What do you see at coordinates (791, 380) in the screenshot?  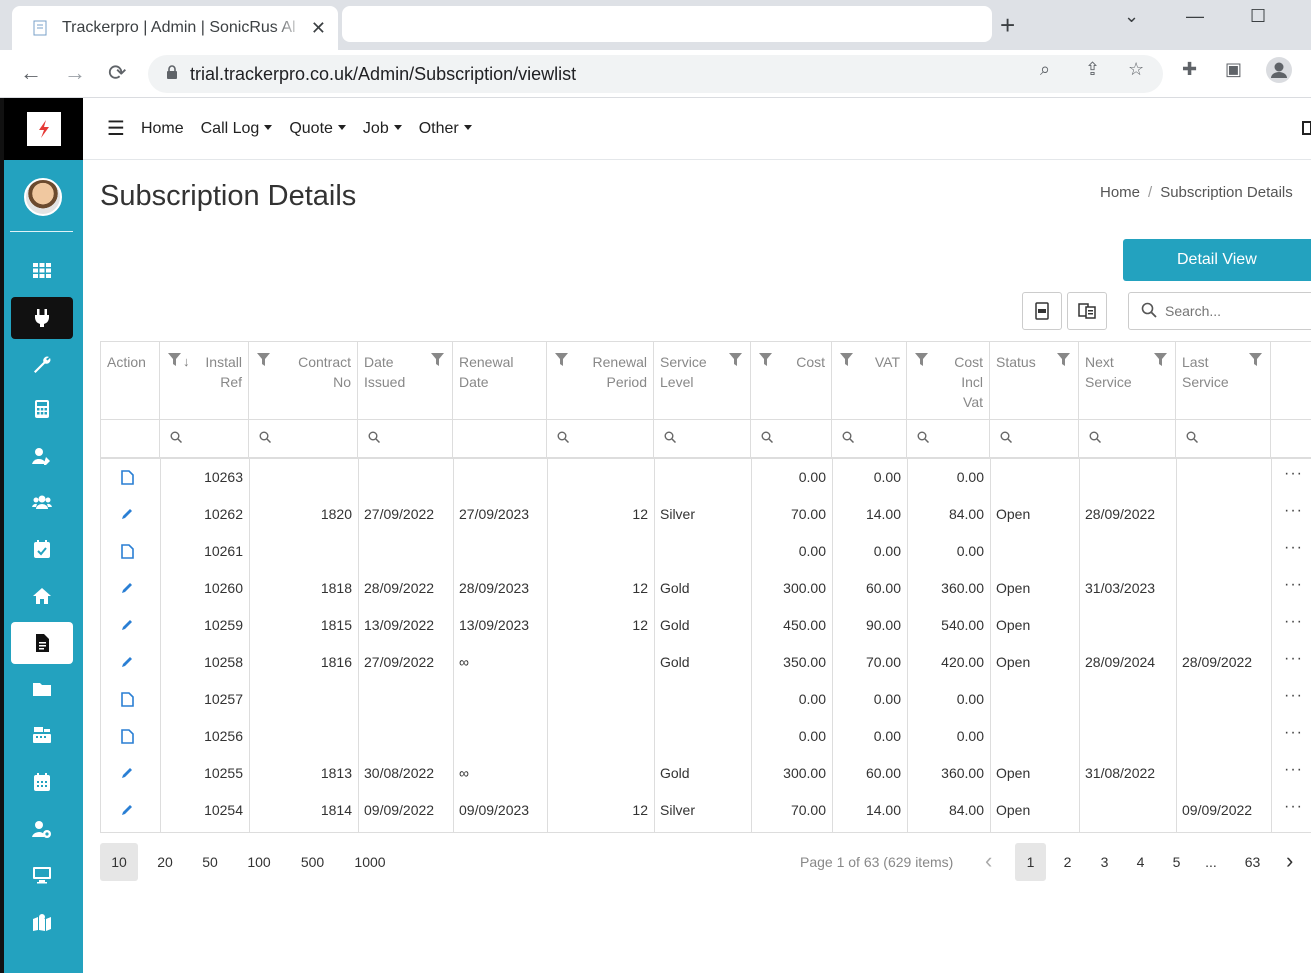 I see `column-header-cost: Cost` at bounding box center [791, 380].